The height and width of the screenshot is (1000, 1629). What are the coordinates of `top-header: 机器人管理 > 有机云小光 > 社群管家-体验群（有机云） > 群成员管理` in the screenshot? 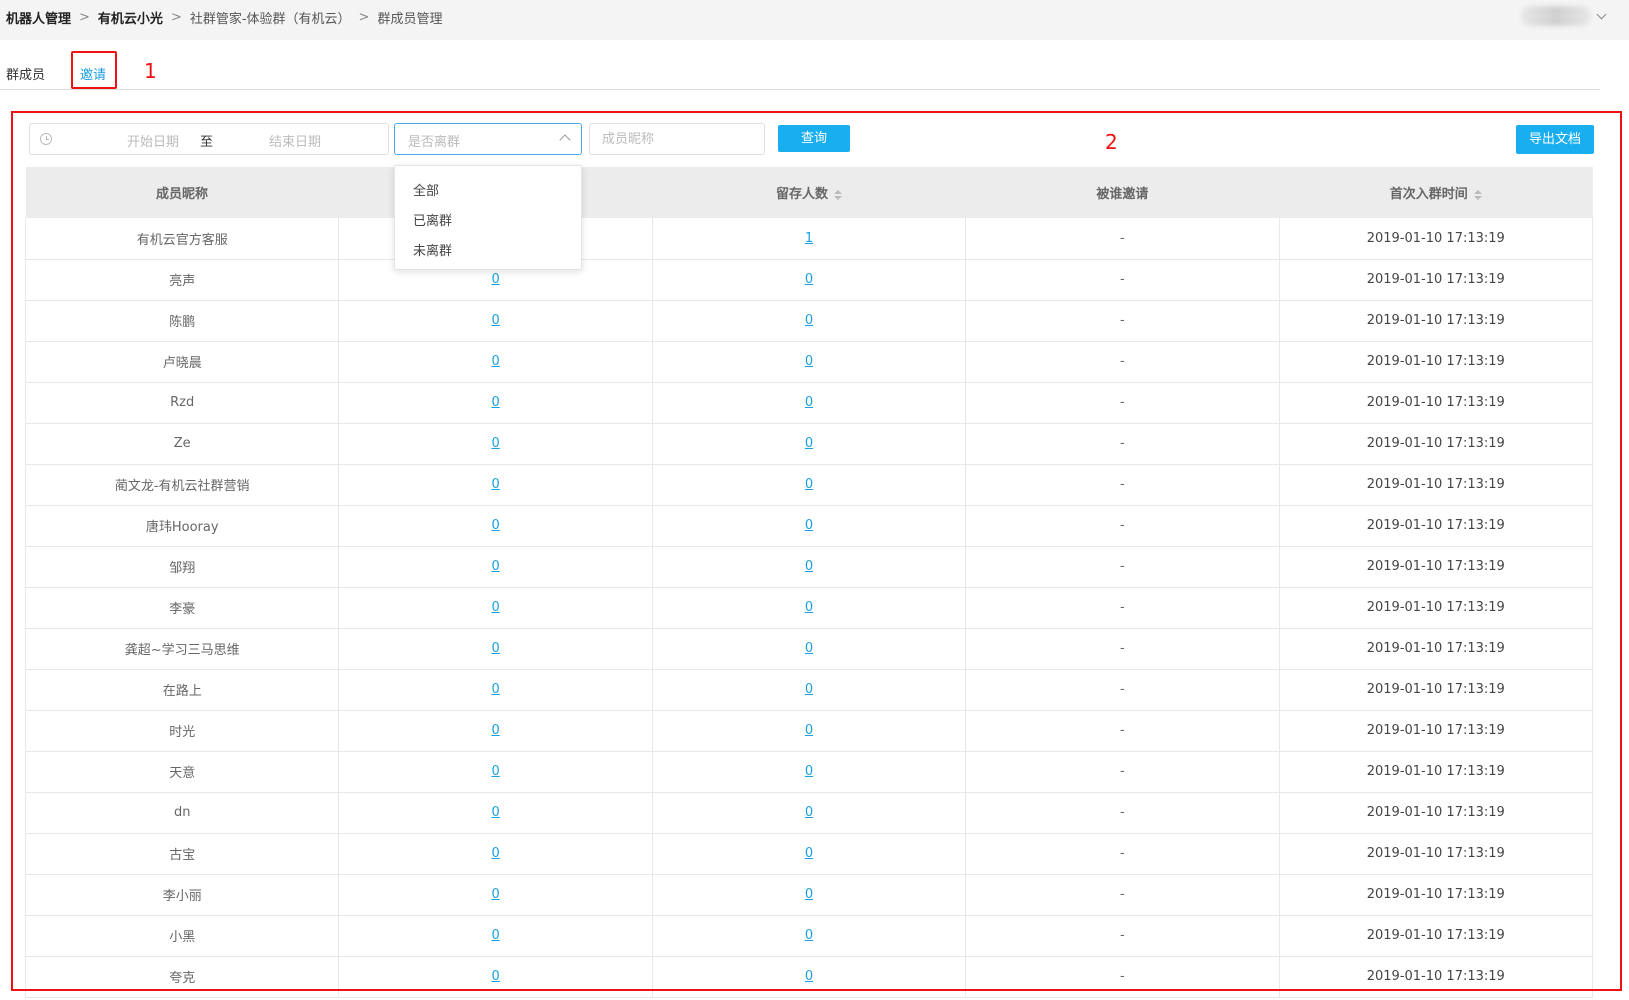 It's located at (814, 20).